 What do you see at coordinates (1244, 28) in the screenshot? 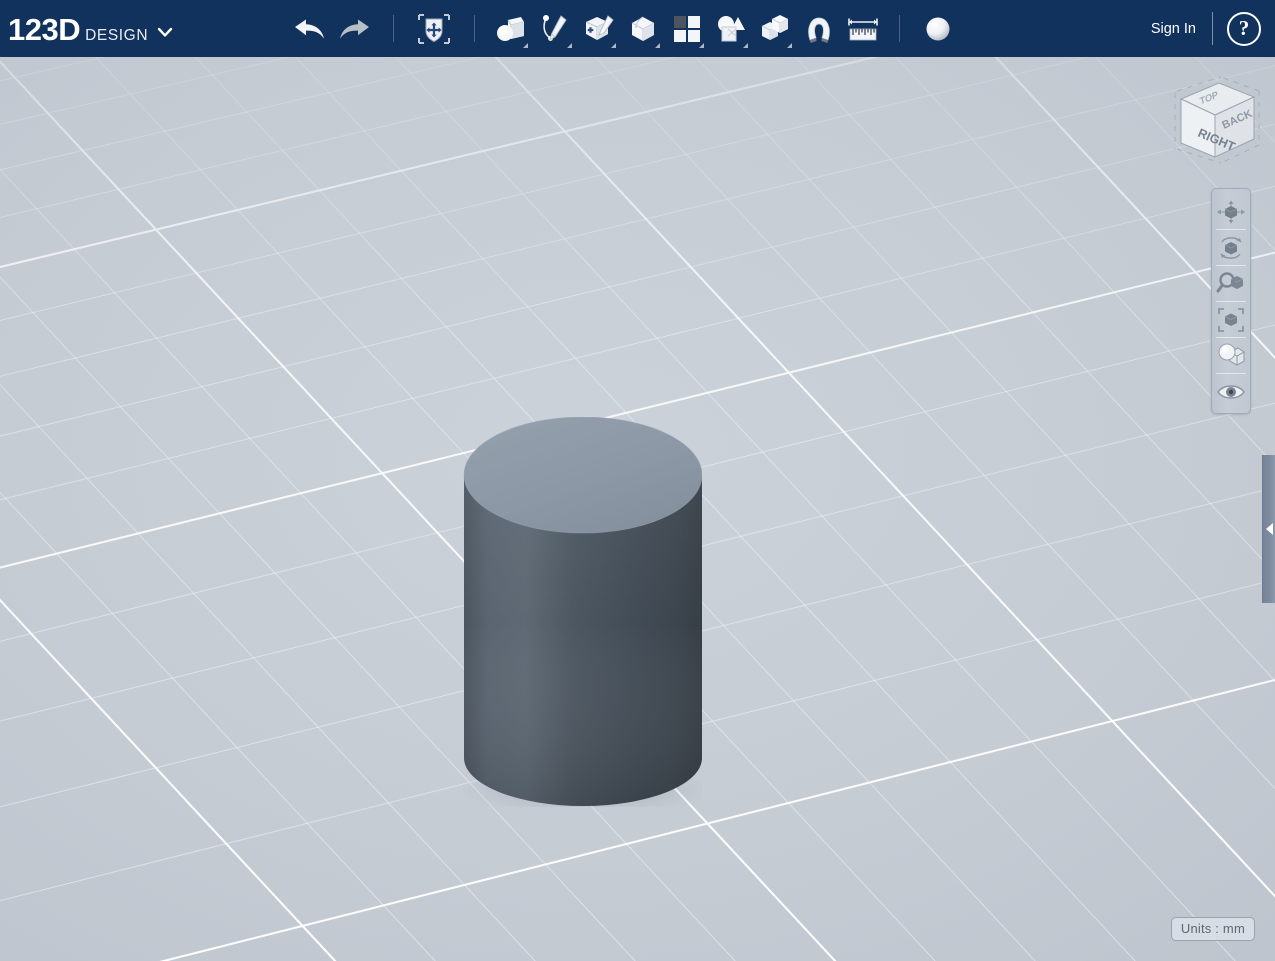
I see `help-button: ?` at bounding box center [1244, 28].